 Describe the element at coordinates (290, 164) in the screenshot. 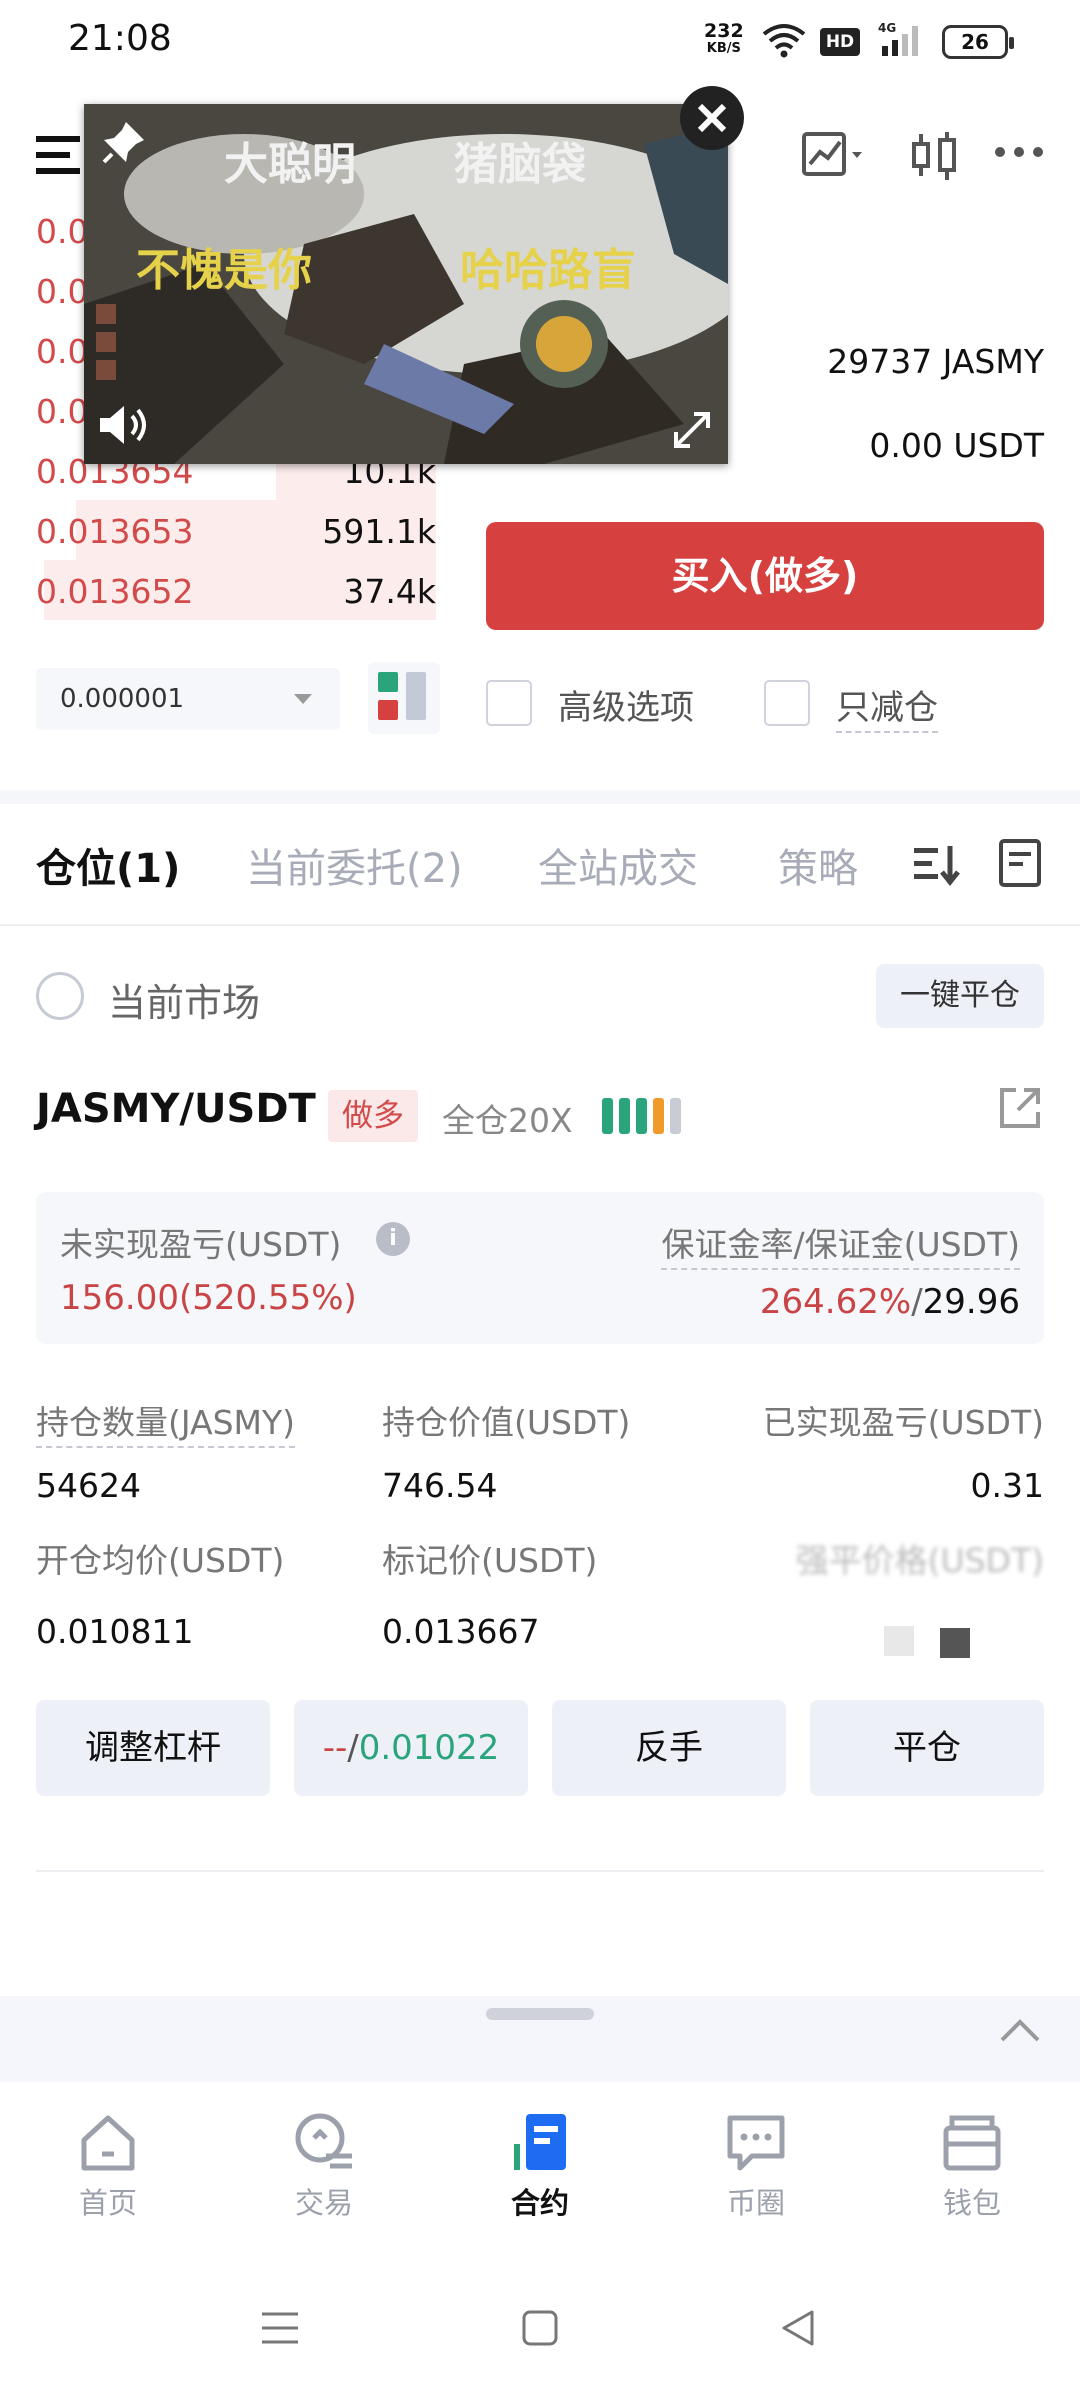

I see `video-caption-1: 大聪明` at that location.